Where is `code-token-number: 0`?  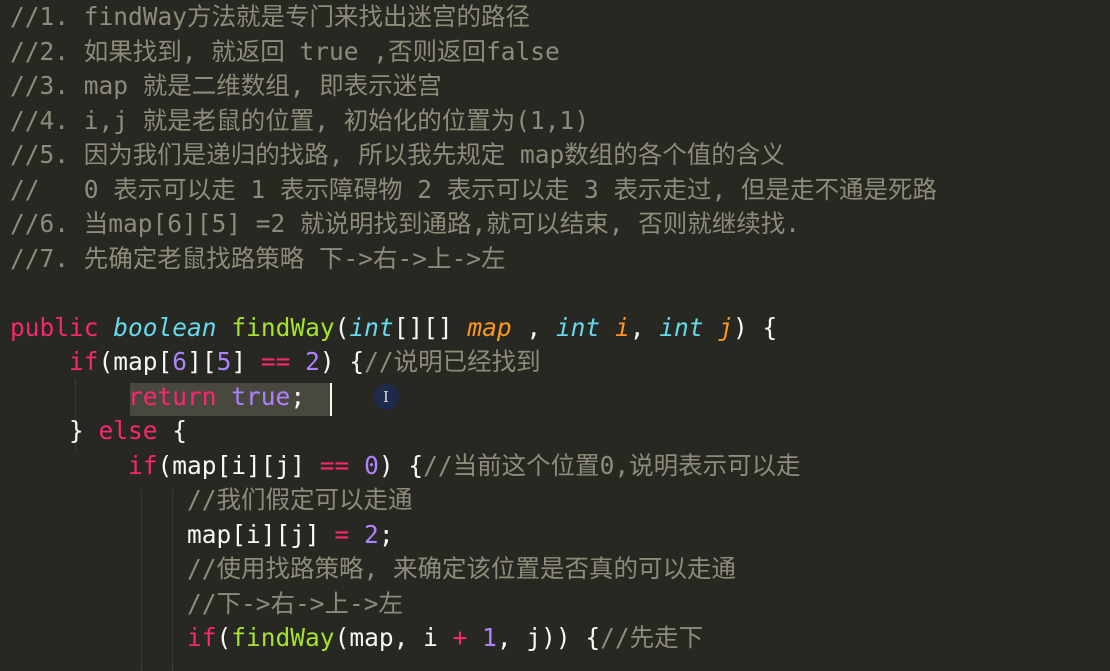 code-token-number: 0 is located at coordinates (371, 465).